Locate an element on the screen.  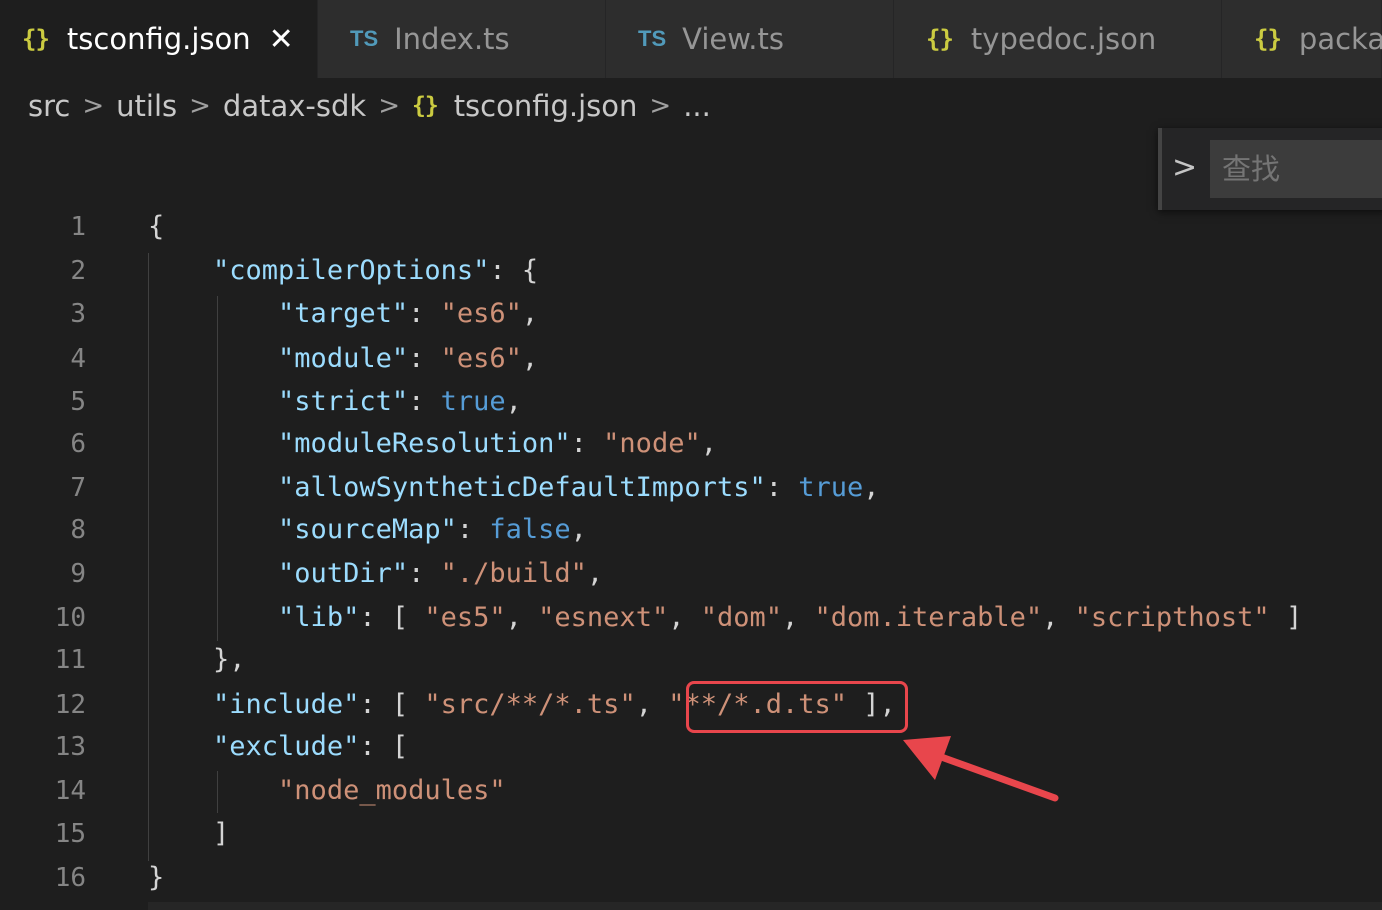
line-number: 4 is located at coordinates (78, 359).